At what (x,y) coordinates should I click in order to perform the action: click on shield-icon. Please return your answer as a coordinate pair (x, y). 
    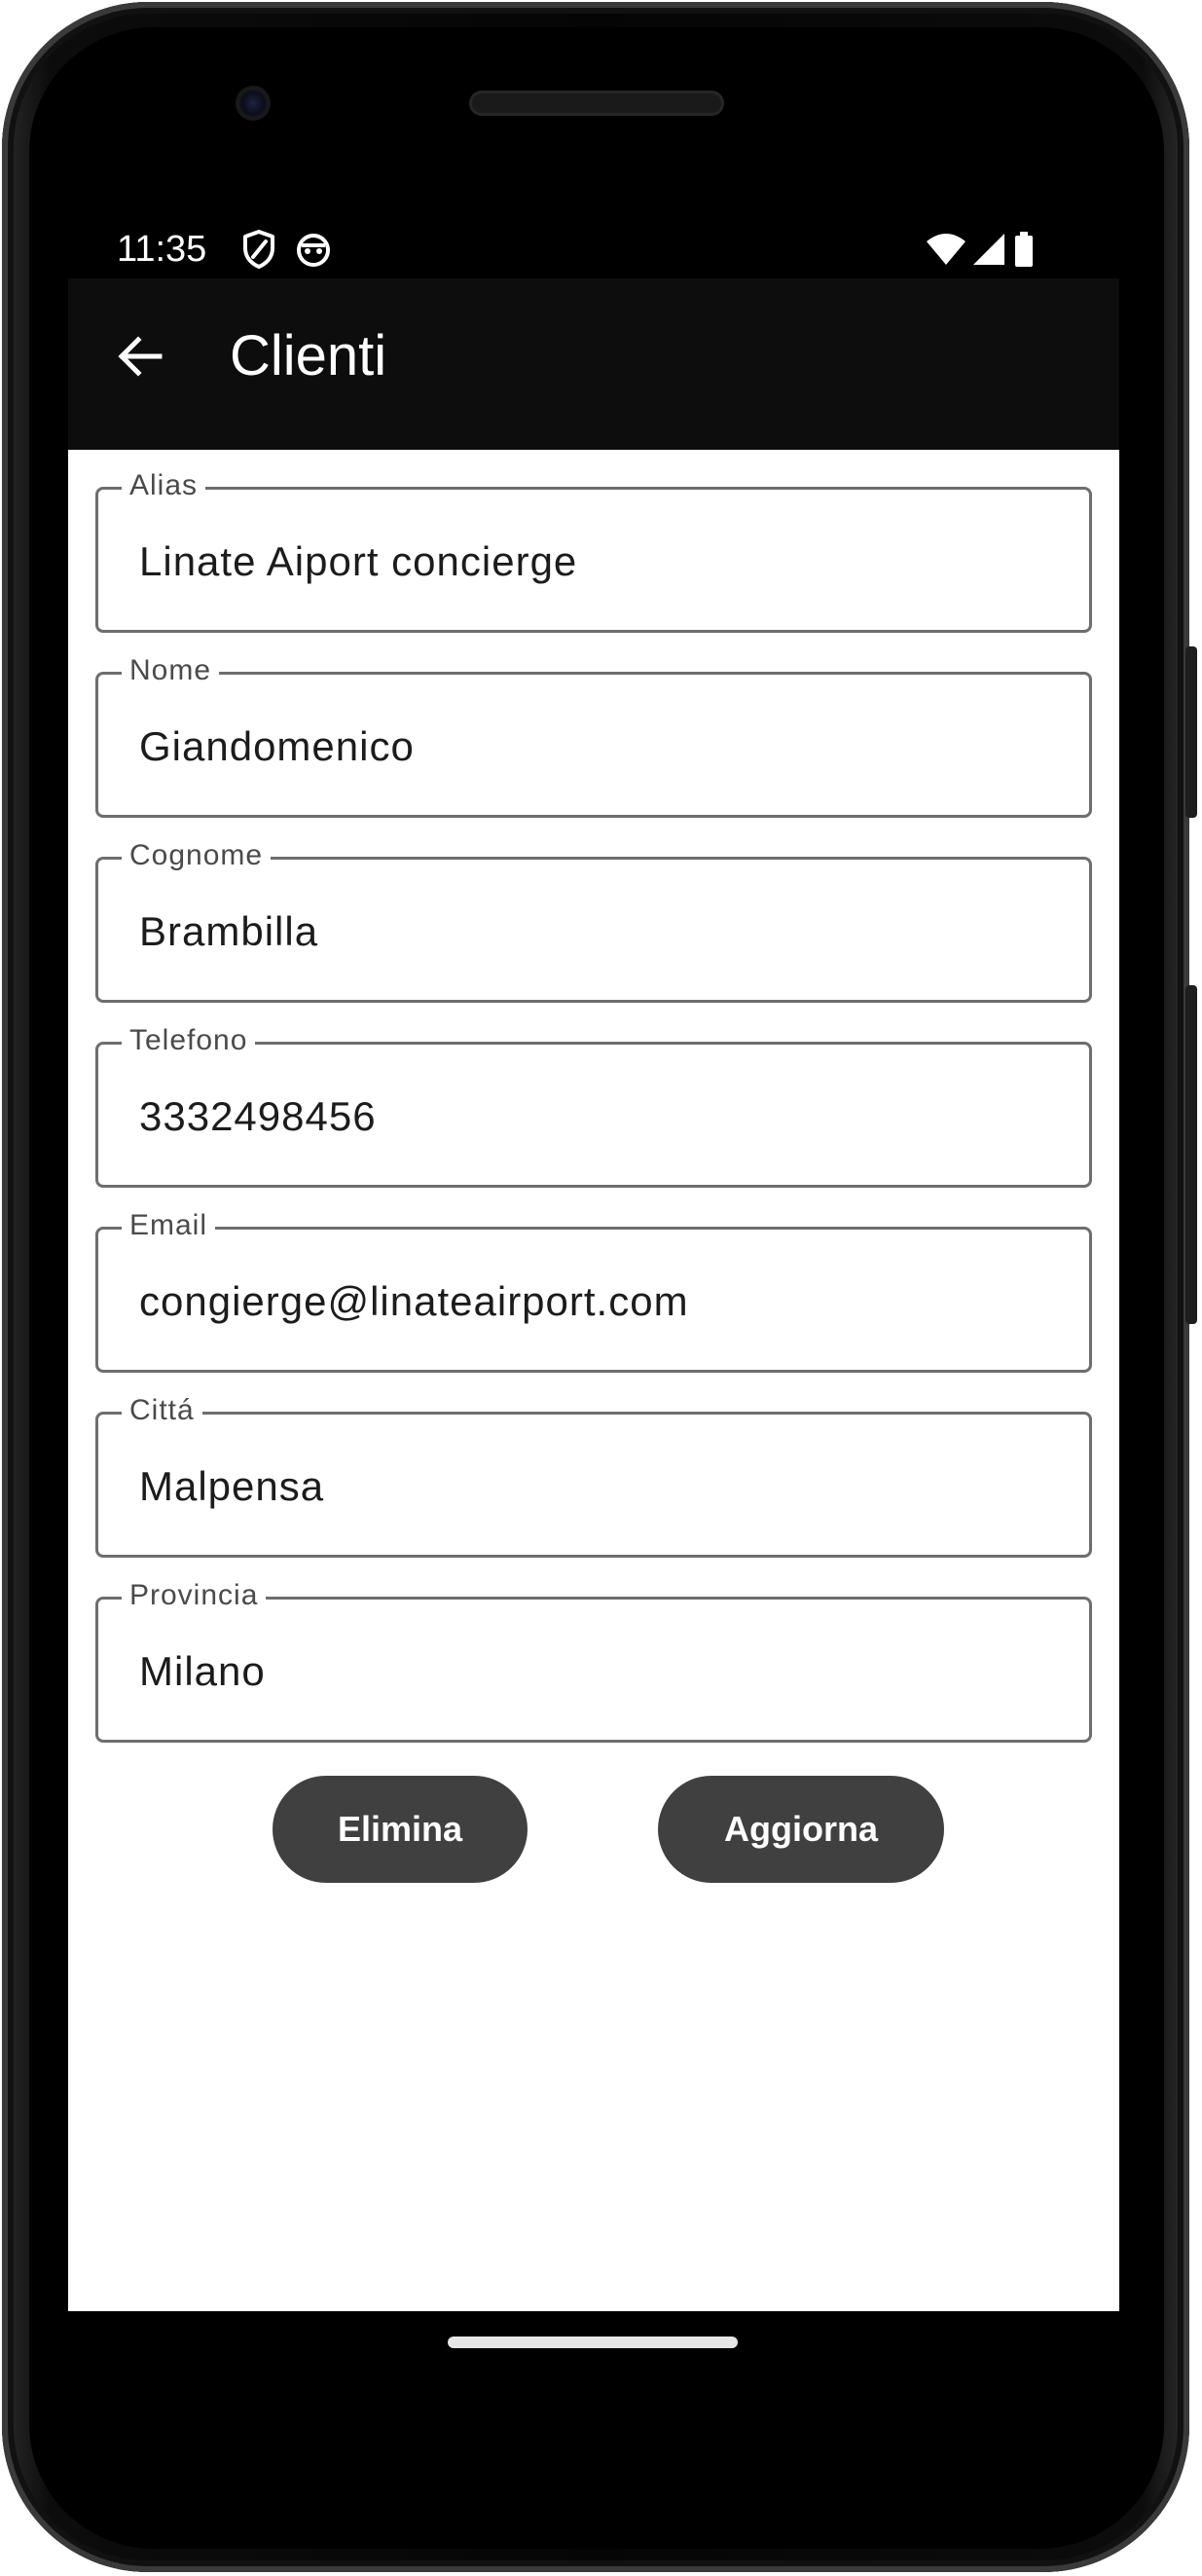
    Looking at the image, I should click on (258, 249).